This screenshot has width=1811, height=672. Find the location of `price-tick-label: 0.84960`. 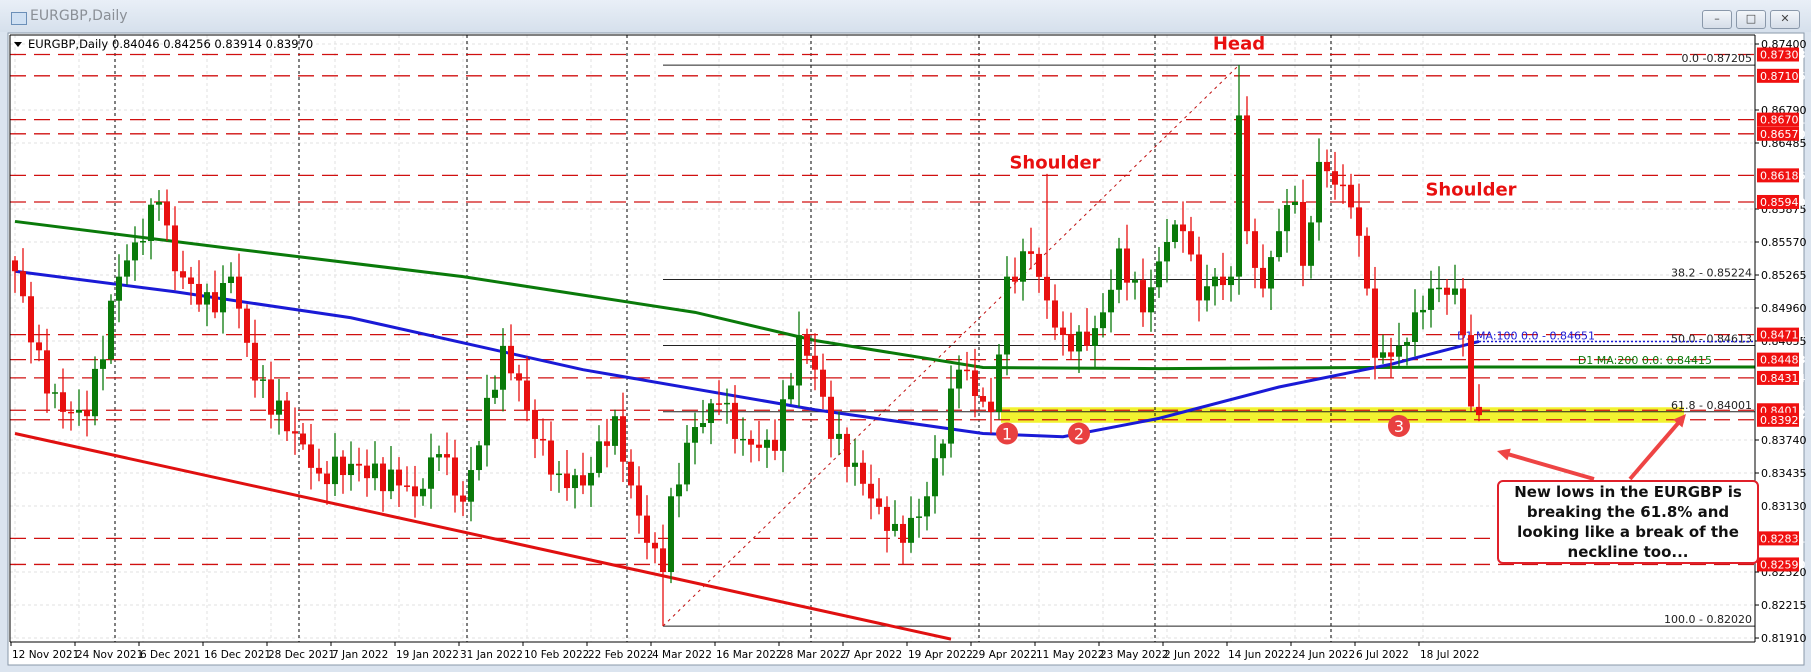

price-tick-label: 0.84960 is located at coordinates (1784, 308).